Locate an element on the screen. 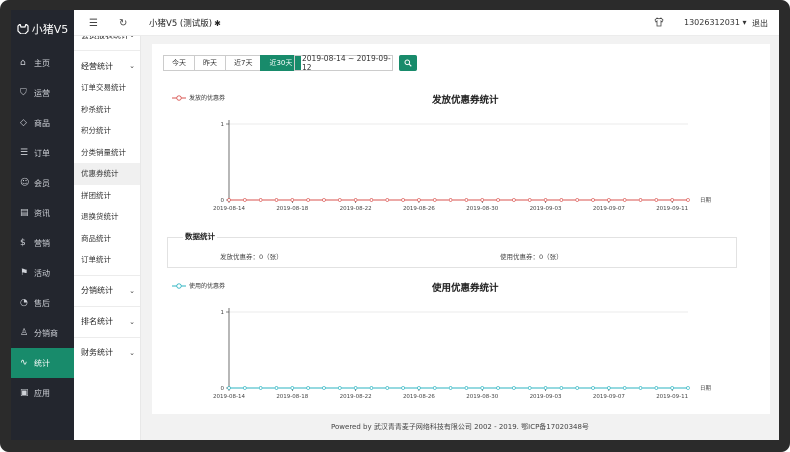 Image resolution: width=790 pixels, height=452 pixels. chart2-legend: 使用的优惠券 is located at coordinates (198, 285).